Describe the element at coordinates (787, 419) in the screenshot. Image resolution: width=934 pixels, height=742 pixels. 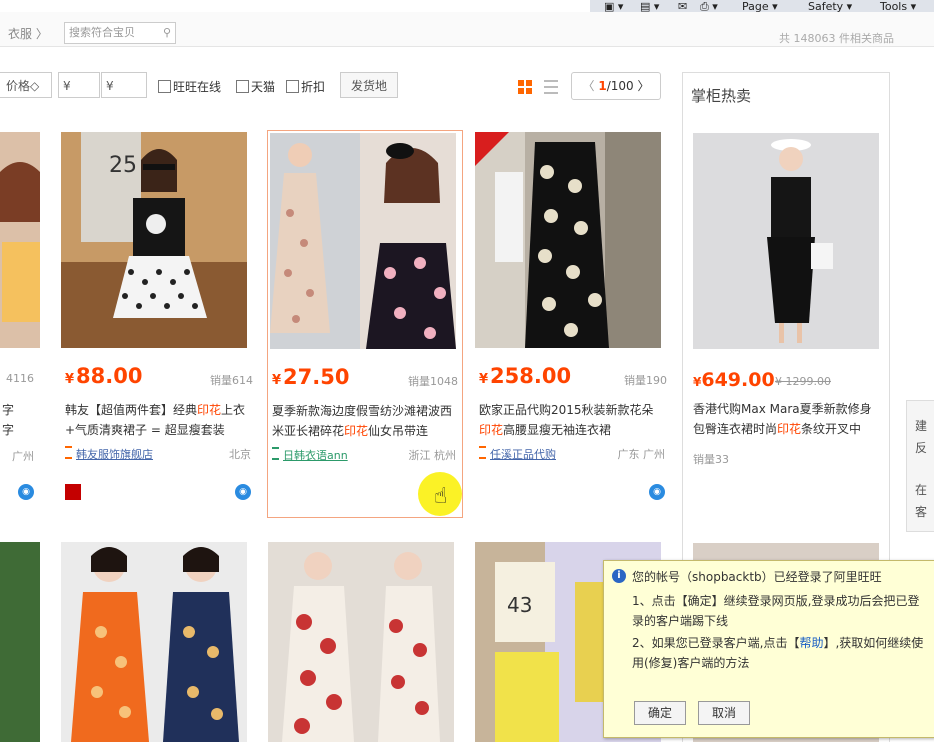
I see `sidebar-product-title: 香港代购Max Mara夏季新款修身包臀连衣裙时尚印花条纹开叉中` at that location.